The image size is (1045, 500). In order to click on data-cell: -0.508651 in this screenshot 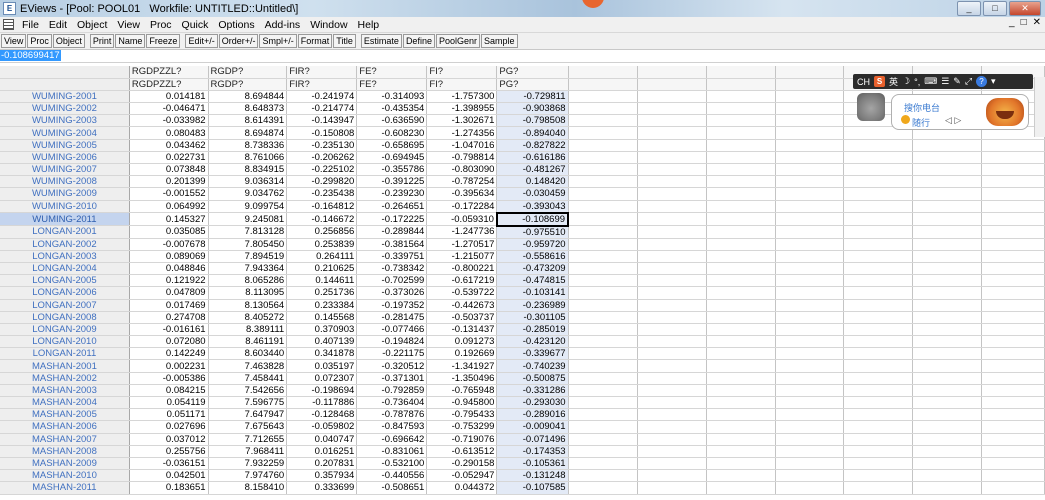, I will do `click(392, 488)`.